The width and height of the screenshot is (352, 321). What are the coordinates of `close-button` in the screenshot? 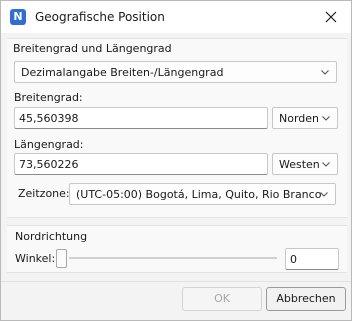 It's located at (331, 17).